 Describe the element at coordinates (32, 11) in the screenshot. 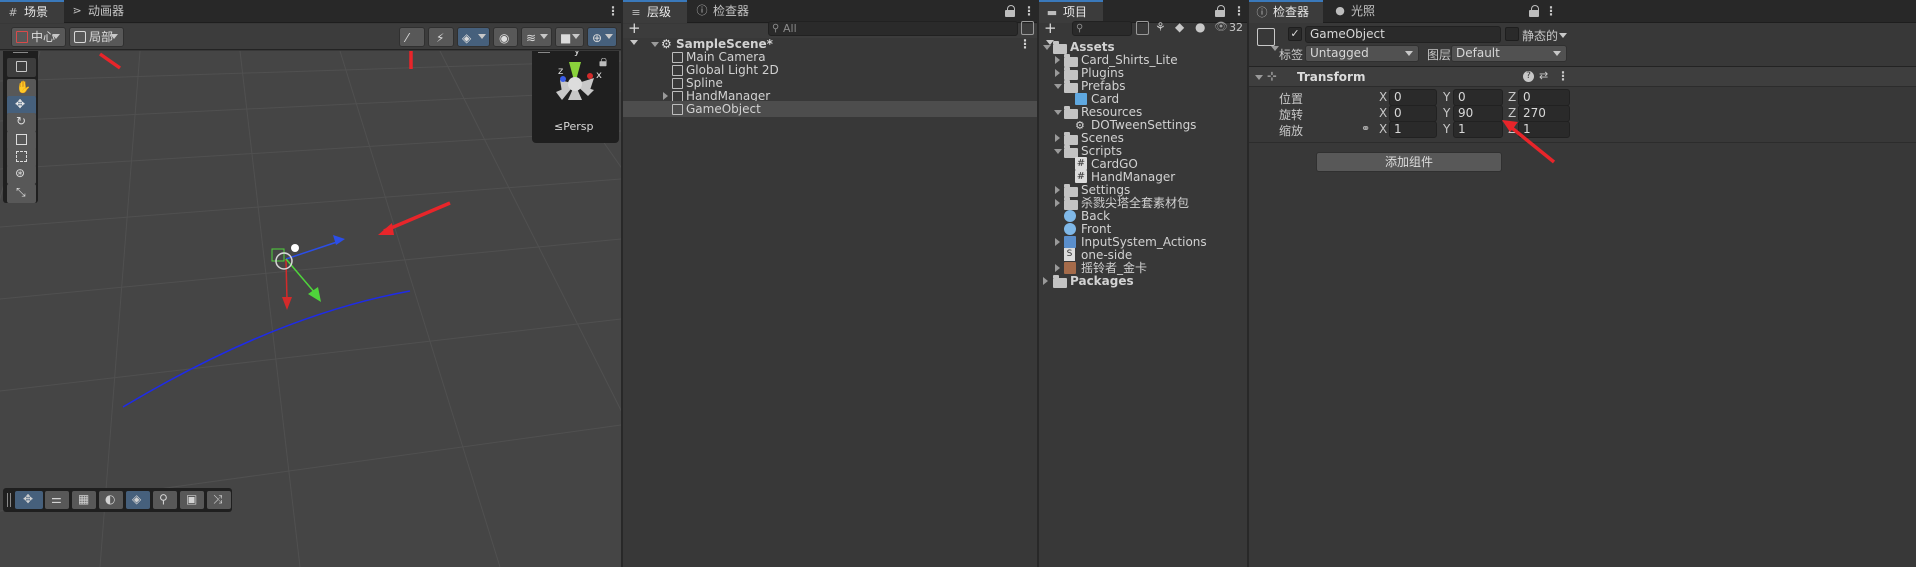

I see `tab-scene: # 场景` at that location.